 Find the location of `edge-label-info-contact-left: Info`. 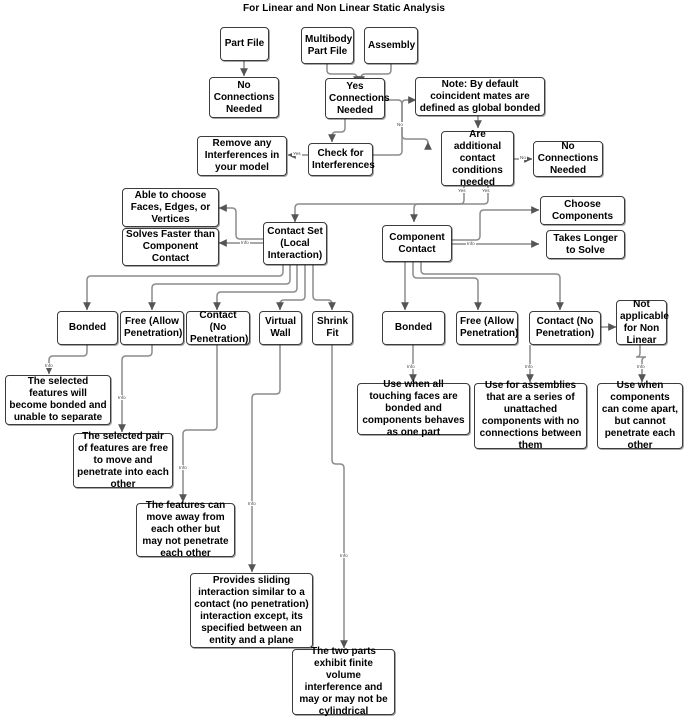

edge-label-info-contact-left: Info is located at coordinates (183, 467).